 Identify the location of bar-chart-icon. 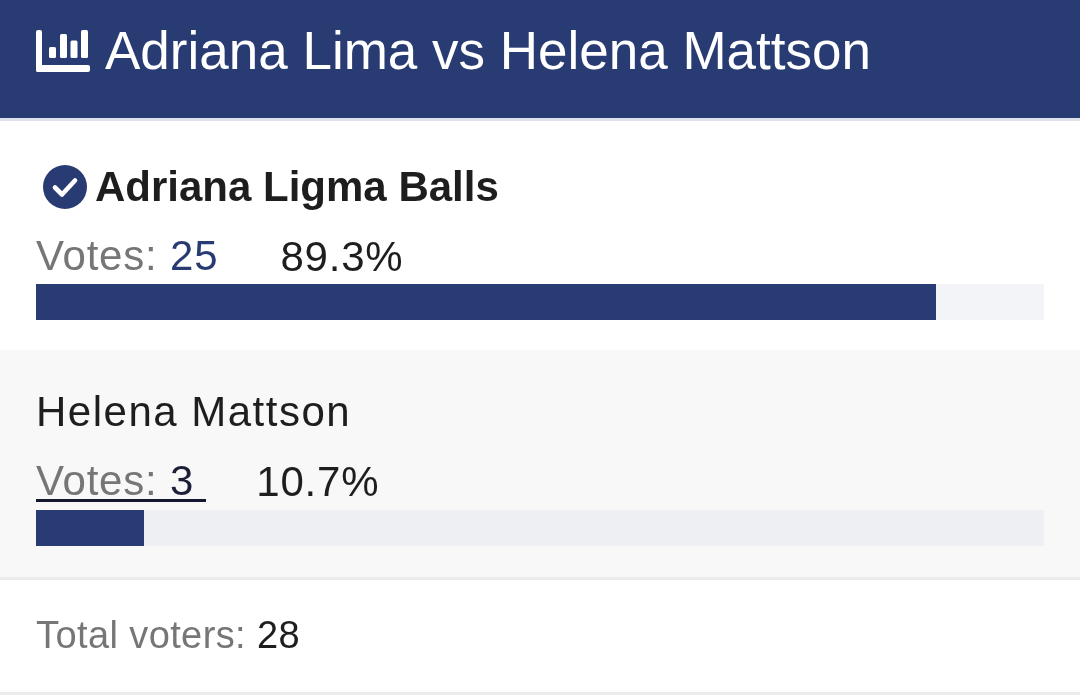
(63, 51).